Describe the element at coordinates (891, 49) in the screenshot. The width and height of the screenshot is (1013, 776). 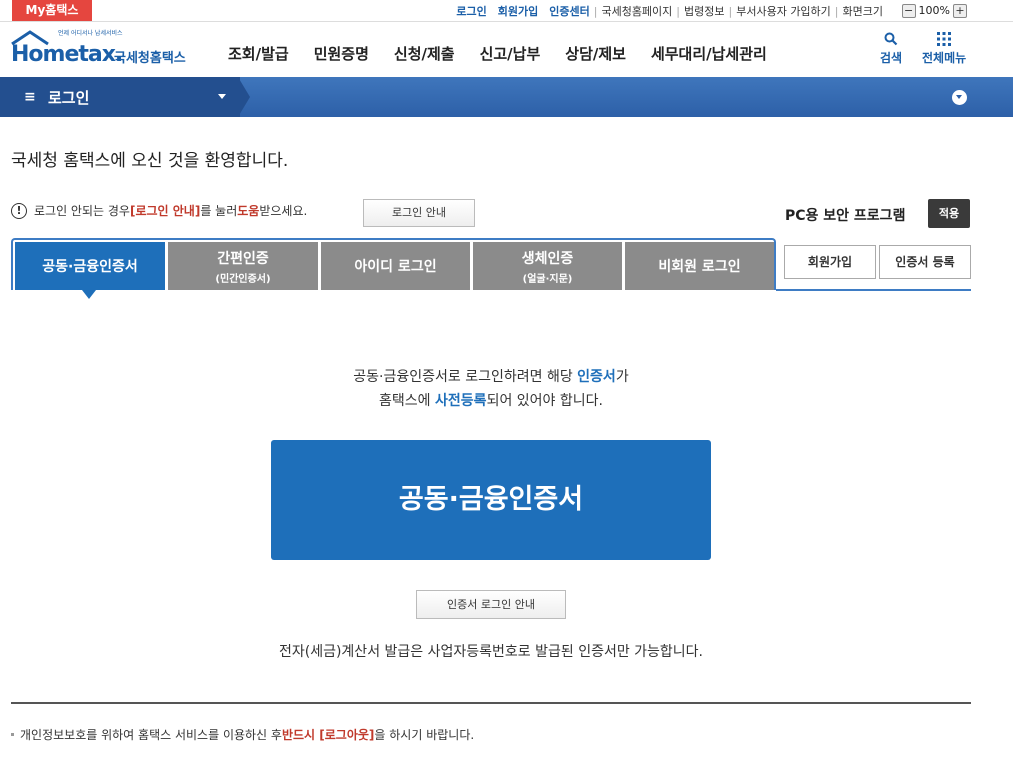
I see `search-button: 검색` at that location.